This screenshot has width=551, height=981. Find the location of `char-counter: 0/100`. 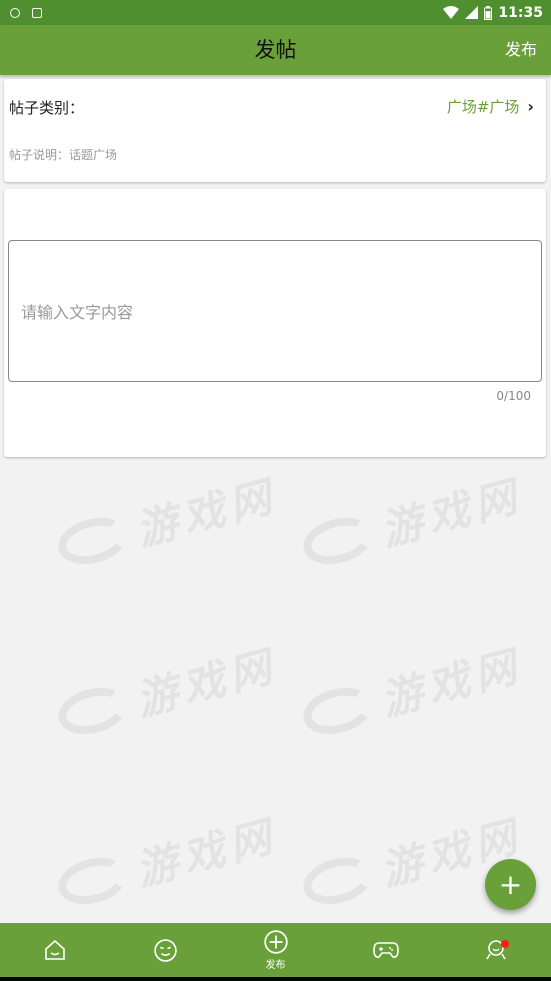

char-counter: 0/100 is located at coordinates (513, 396).